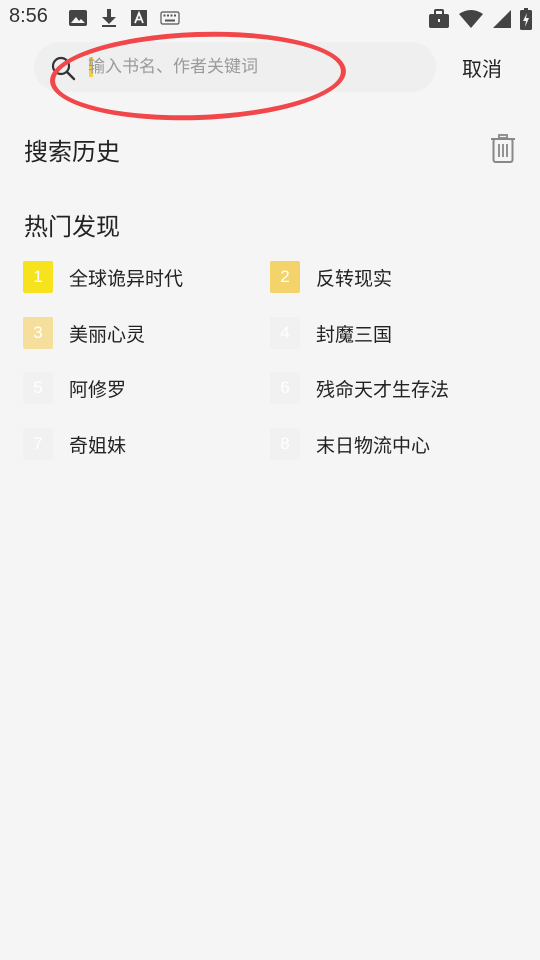  I want to click on rank-badge: 2, so click(285, 277).